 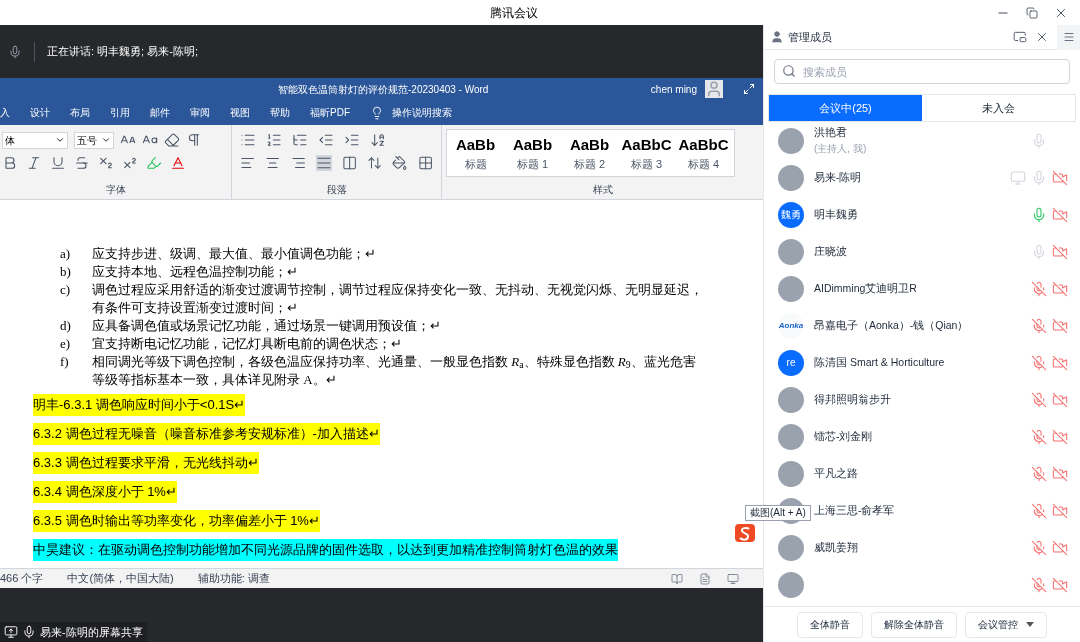 I want to click on ribbon-tab: 布局, so click(x=80, y=112).